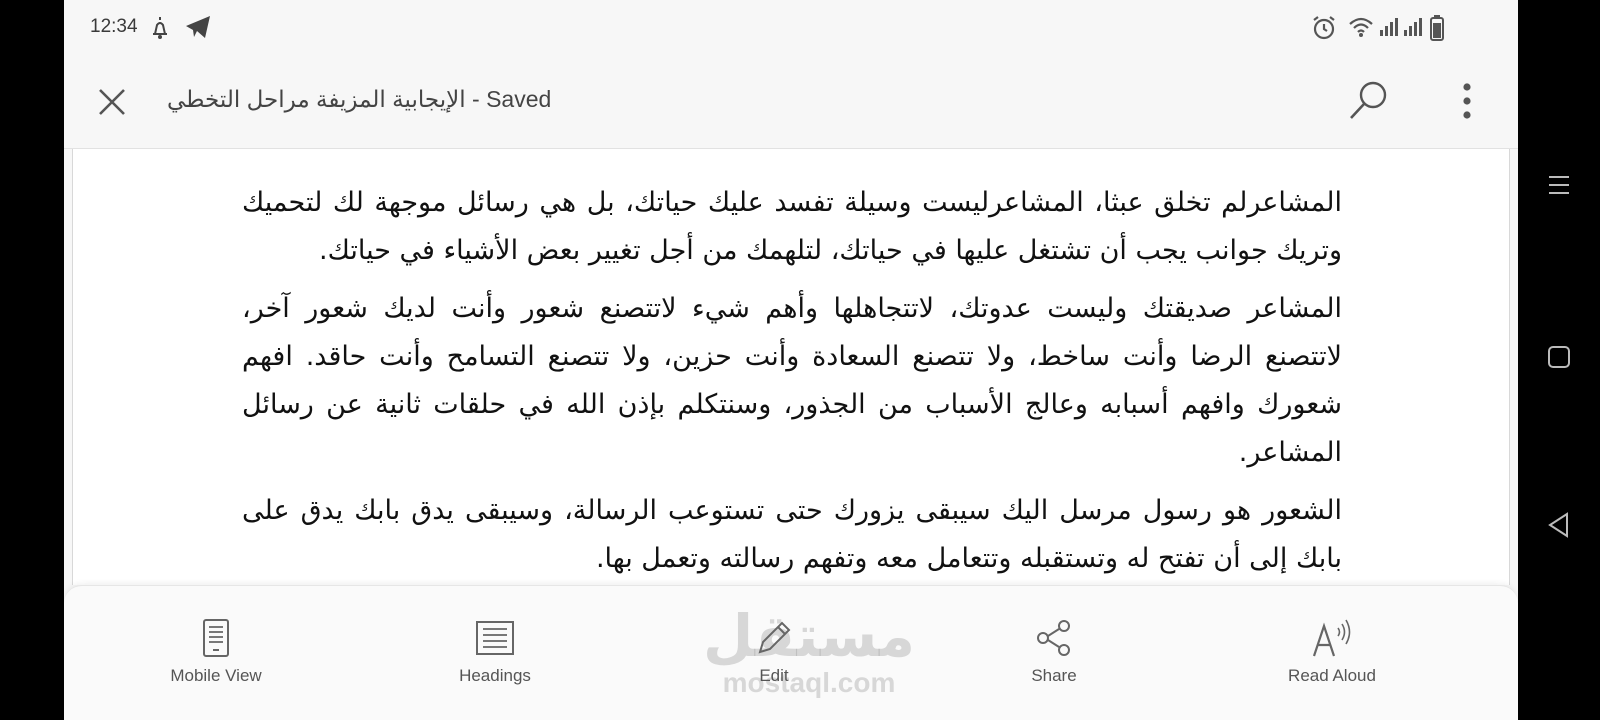  I want to click on status-time: 12:34, so click(114, 26).